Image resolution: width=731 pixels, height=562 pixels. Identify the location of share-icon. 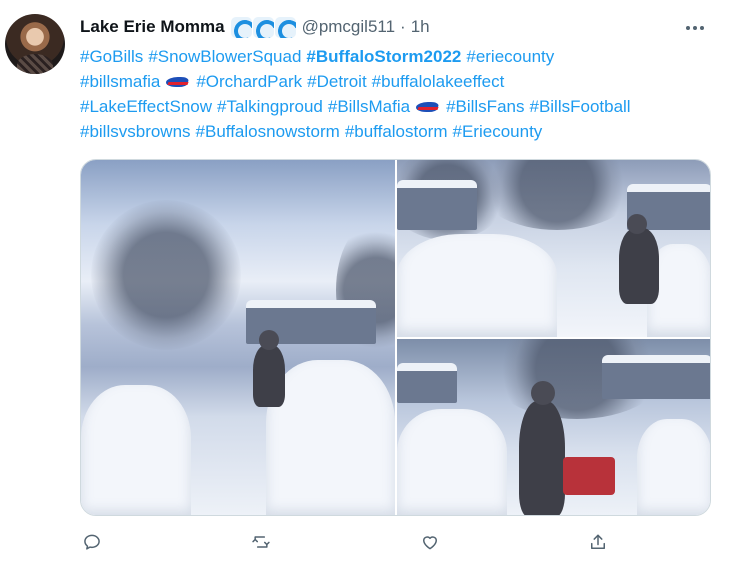
(598, 541).